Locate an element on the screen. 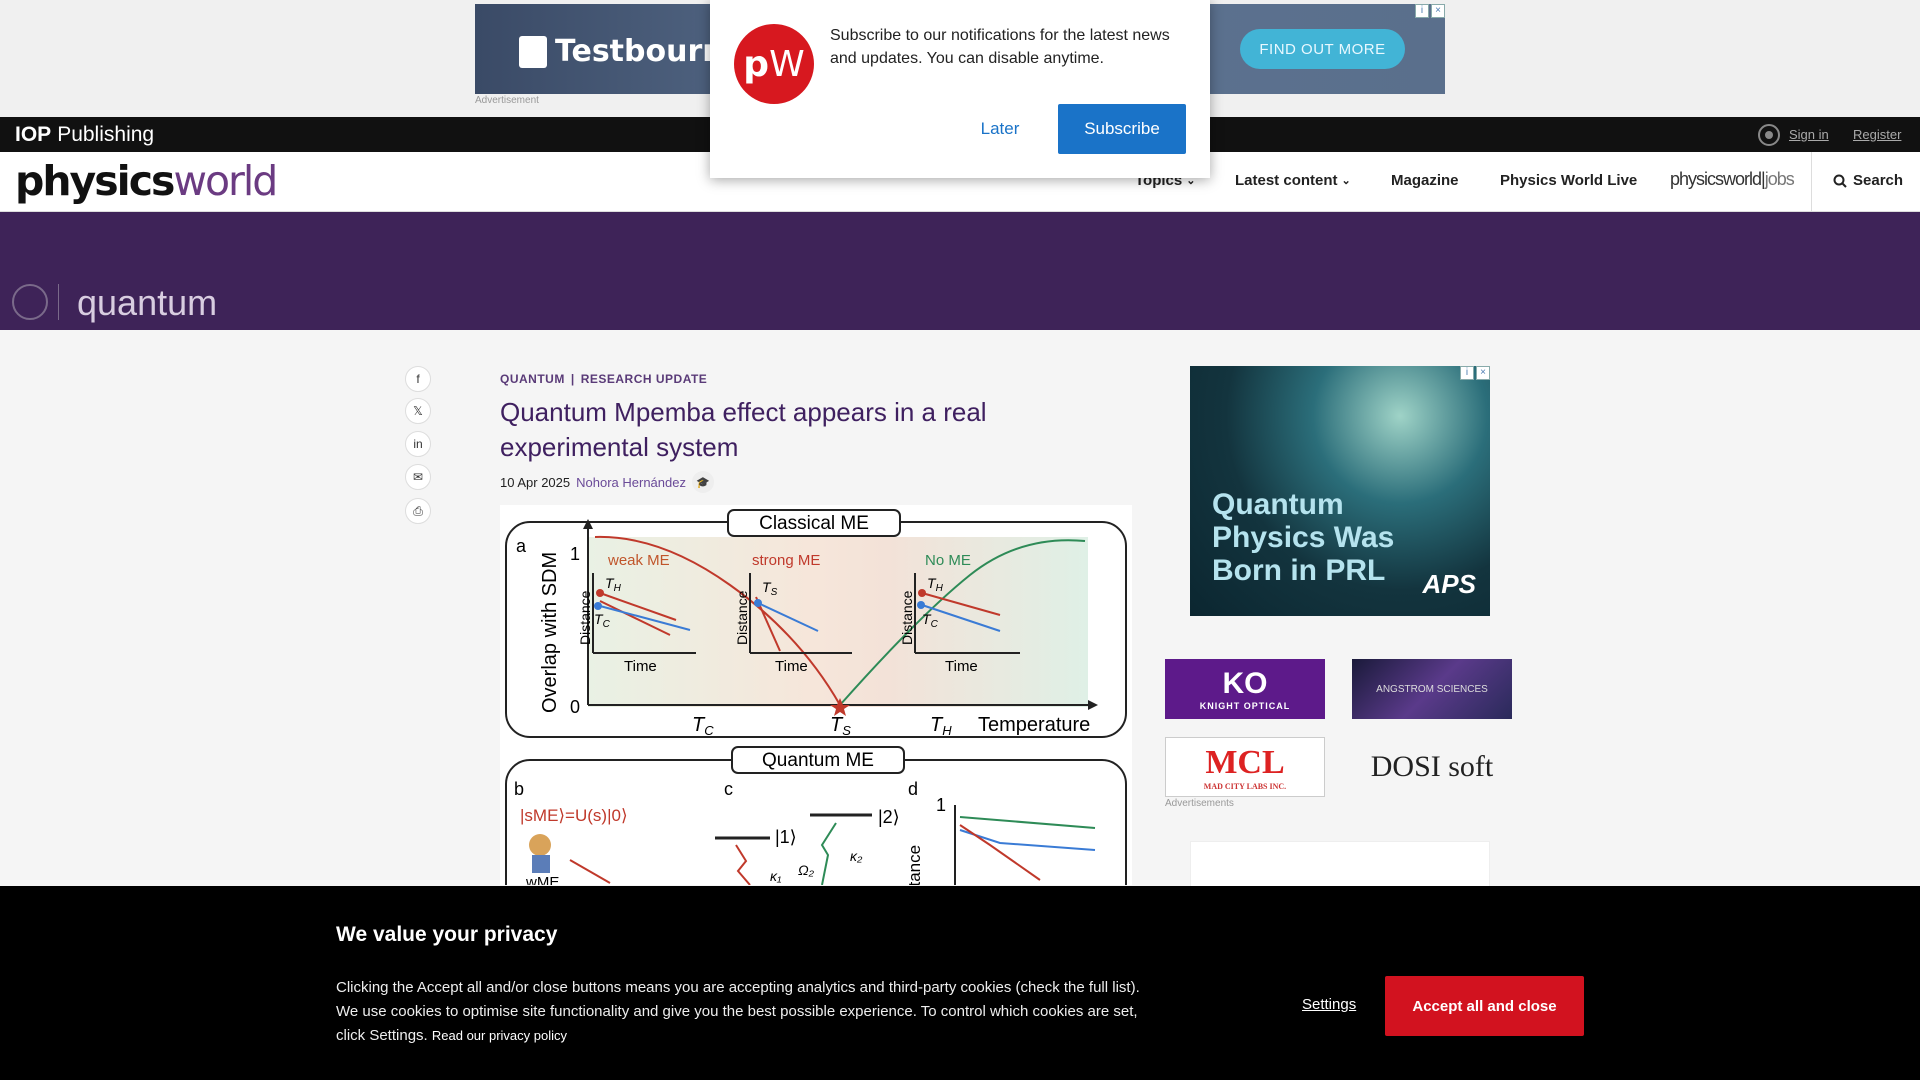  inset-weak-ylabel: Distance is located at coordinates (585, 617).